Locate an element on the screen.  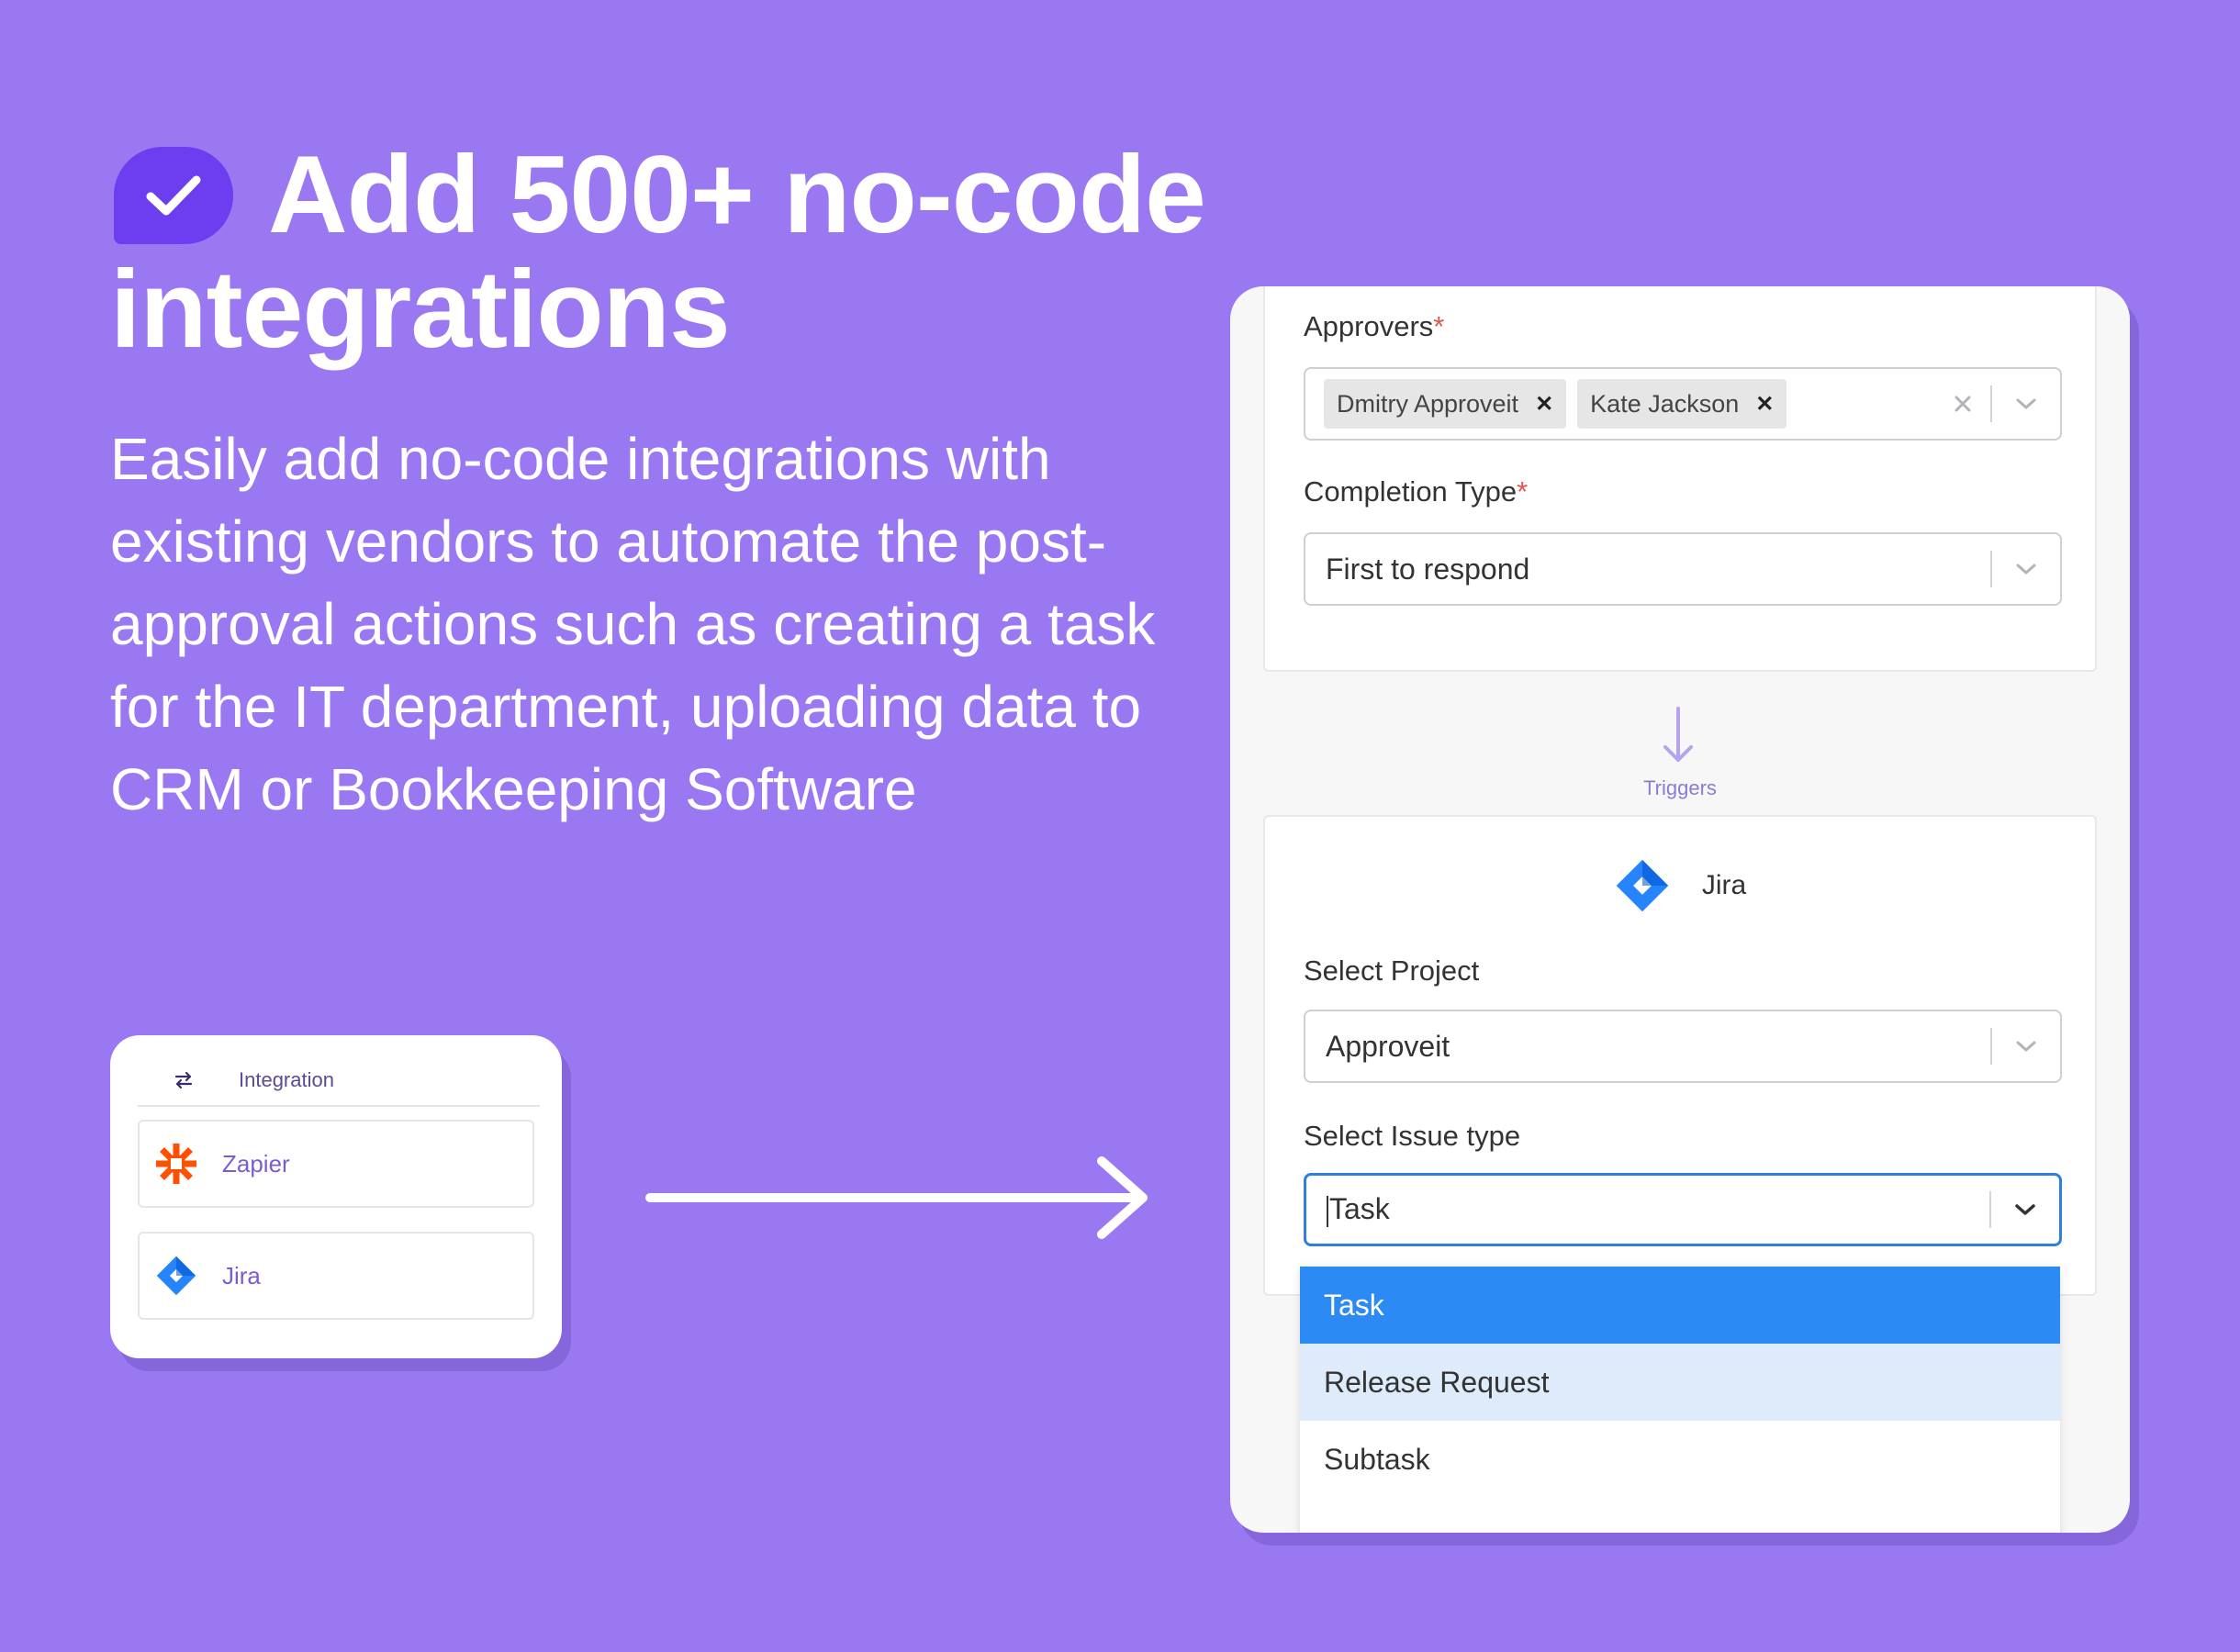
approver-tags: Dmitry Approveit ✕ Kate Jackson ✕ is located at coordinates (1620, 404).